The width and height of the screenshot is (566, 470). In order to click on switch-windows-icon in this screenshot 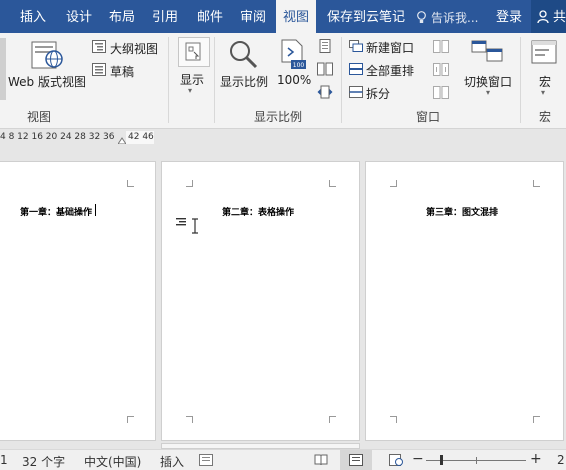, I will do `click(487, 51)`.